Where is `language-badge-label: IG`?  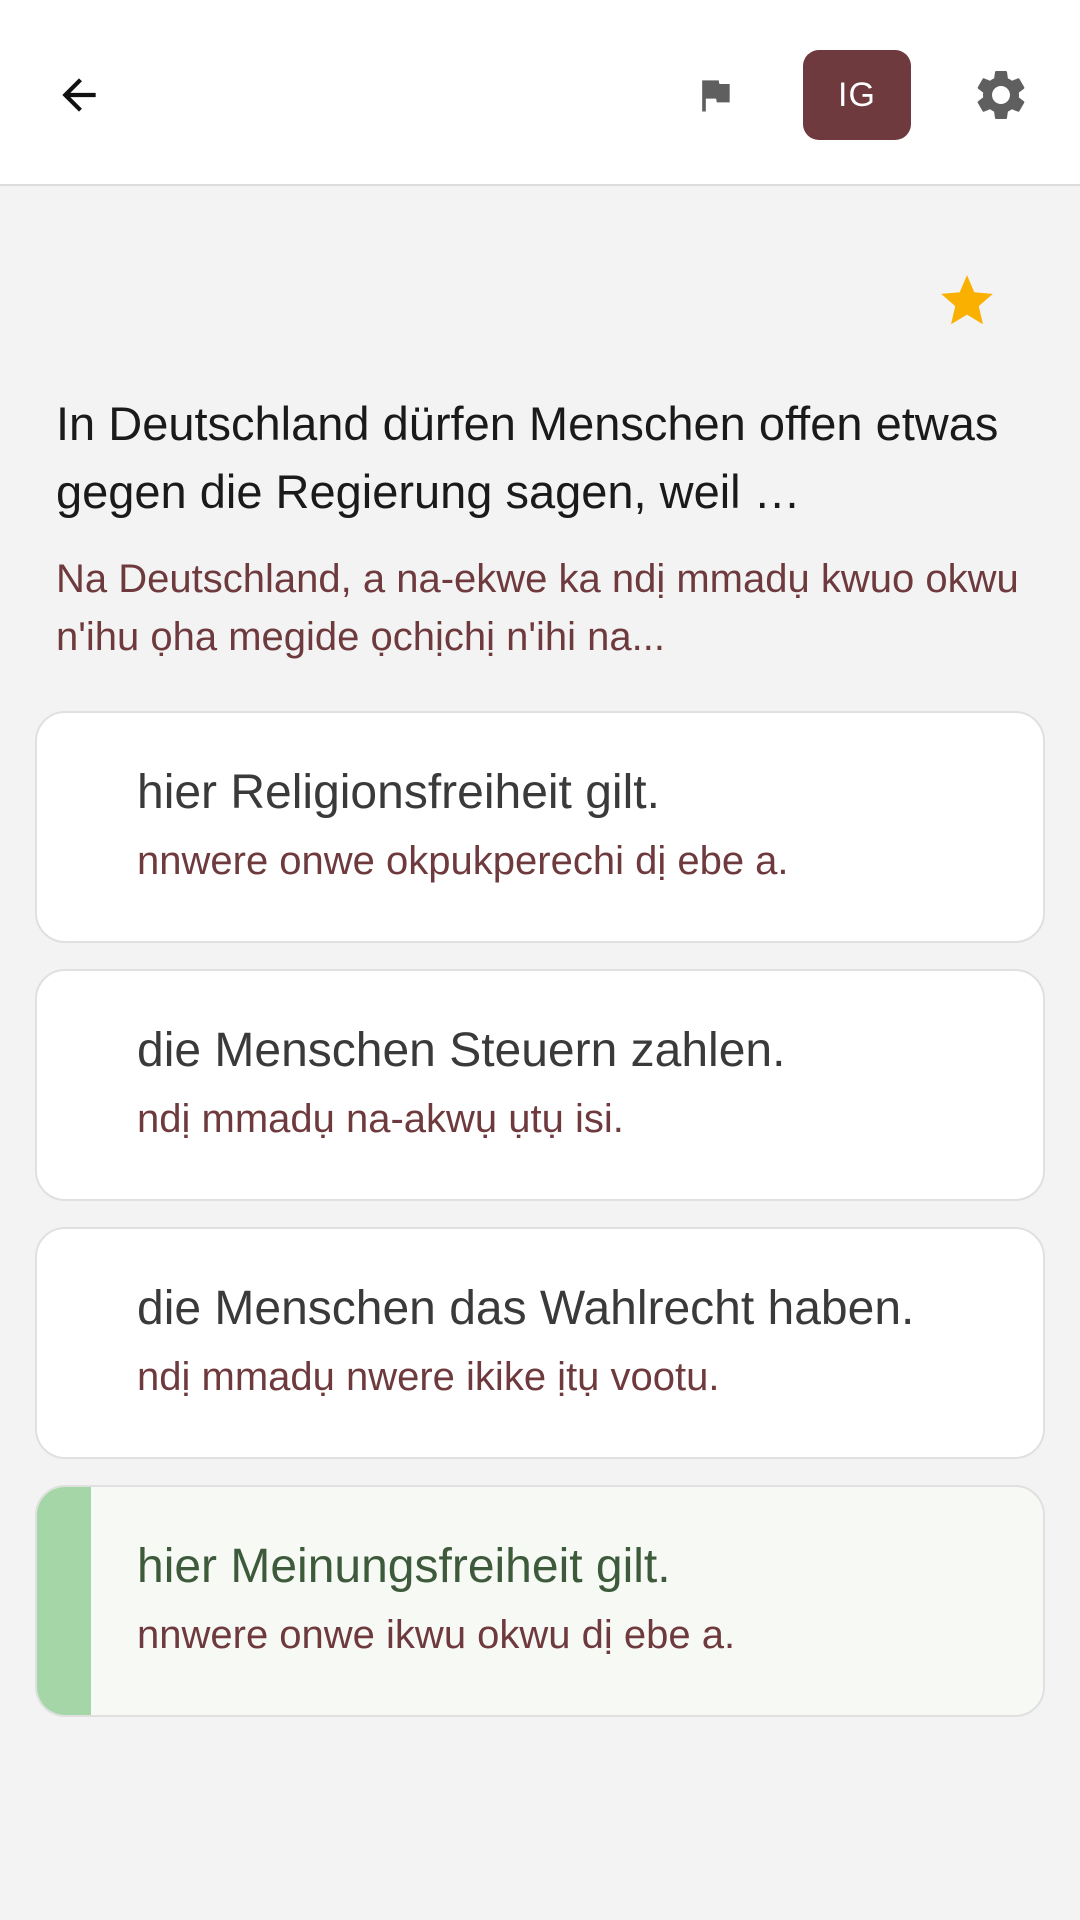
language-badge-label: IG is located at coordinates (857, 94).